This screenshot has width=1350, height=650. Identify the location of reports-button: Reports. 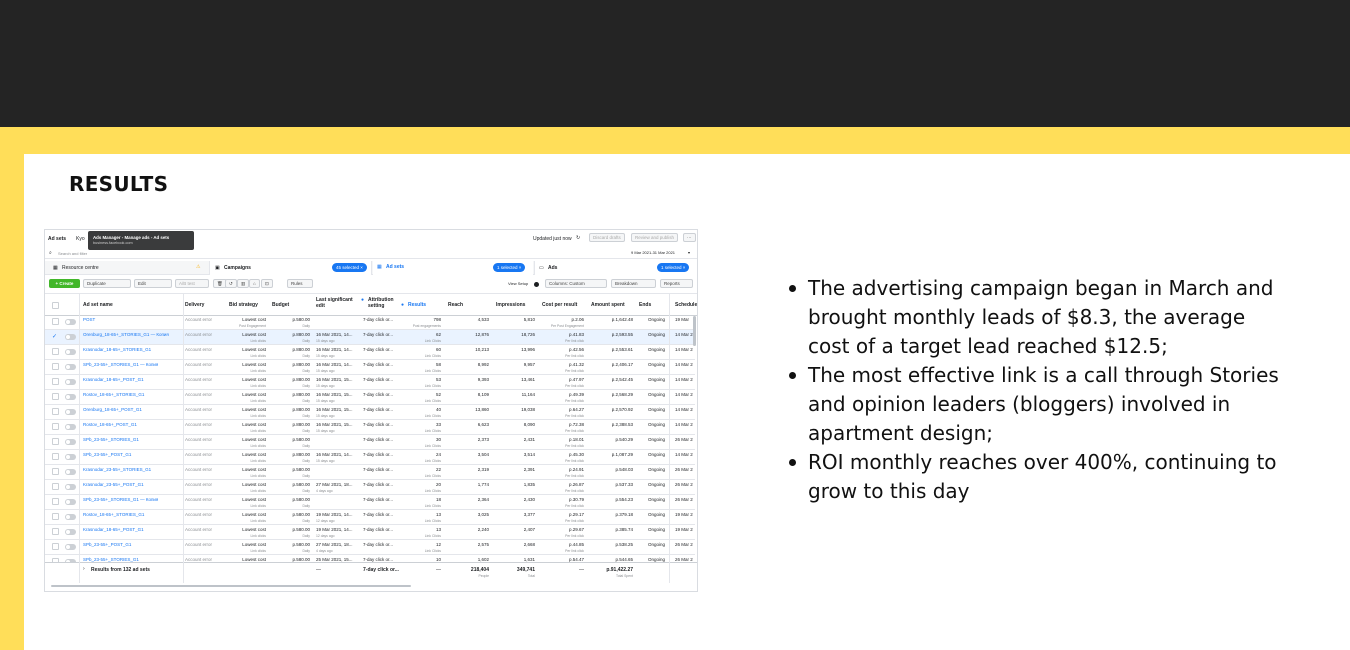
(676, 283).